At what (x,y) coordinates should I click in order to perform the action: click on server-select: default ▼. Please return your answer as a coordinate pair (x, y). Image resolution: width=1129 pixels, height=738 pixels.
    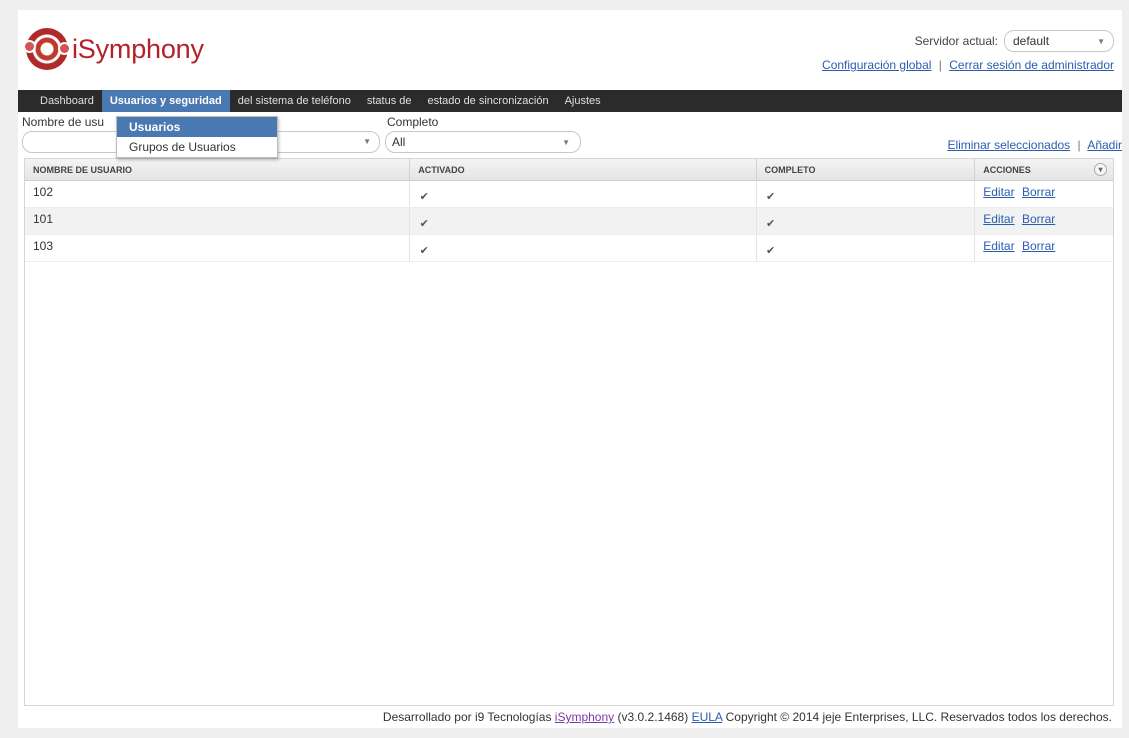
    Looking at the image, I should click on (1059, 41).